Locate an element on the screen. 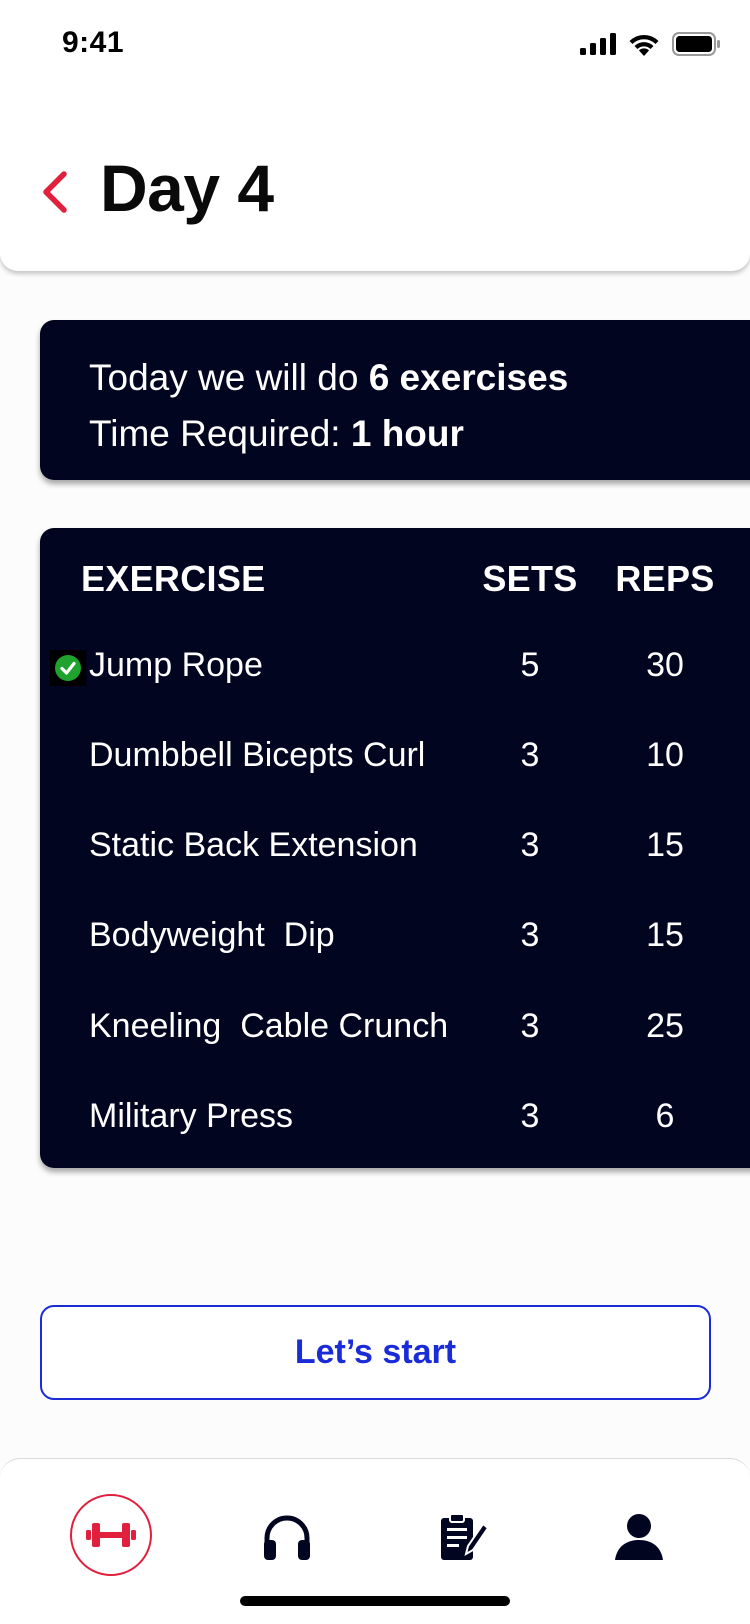 The height and width of the screenshot is (1624, 750). dumbbell-icon is located at coordinates (111, 1535).